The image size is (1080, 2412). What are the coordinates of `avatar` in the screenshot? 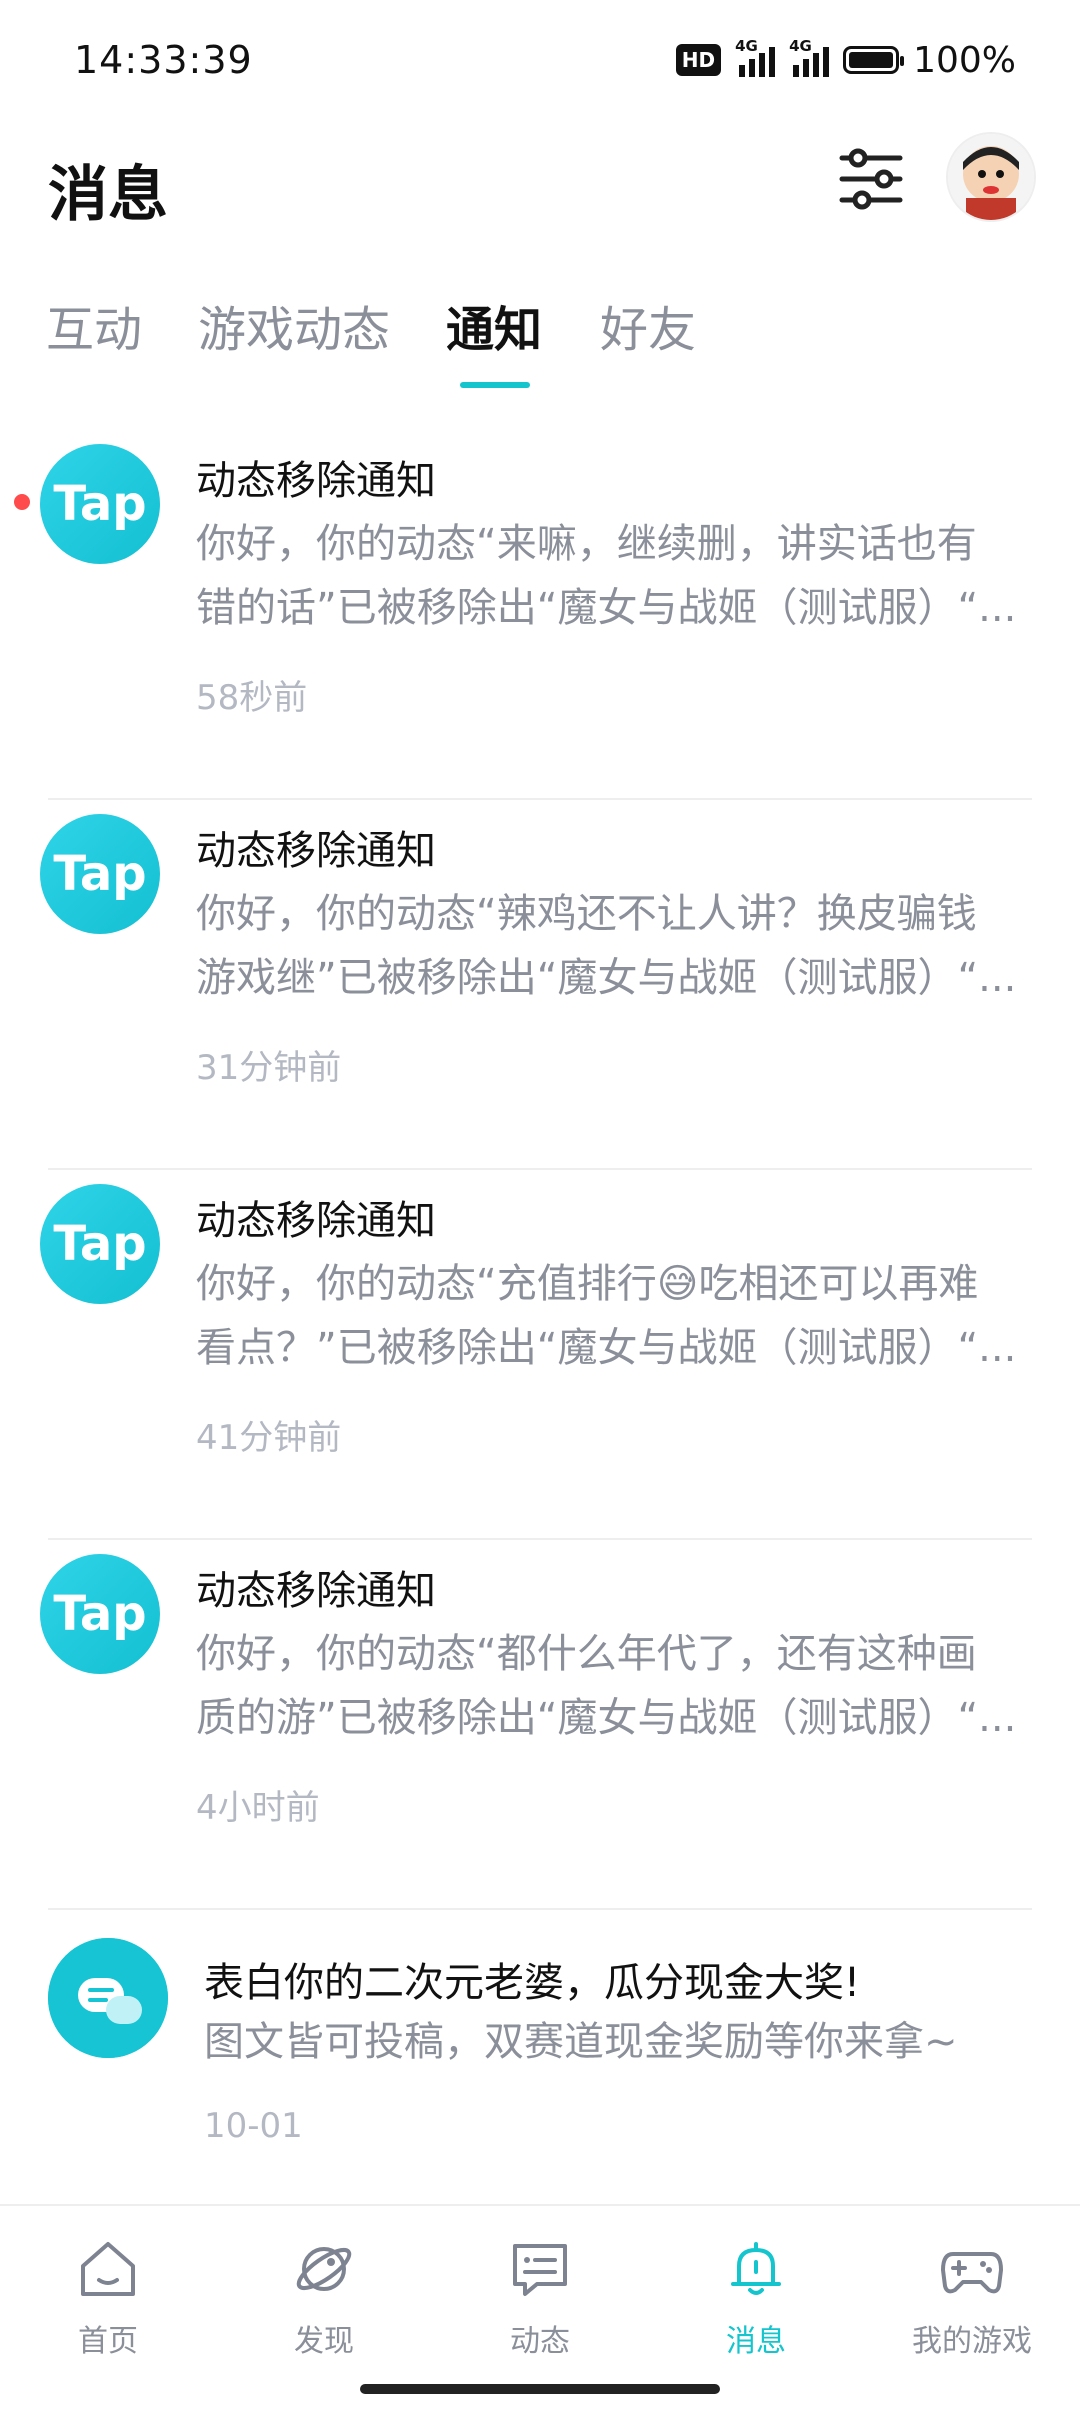 It's located at (991, 177).